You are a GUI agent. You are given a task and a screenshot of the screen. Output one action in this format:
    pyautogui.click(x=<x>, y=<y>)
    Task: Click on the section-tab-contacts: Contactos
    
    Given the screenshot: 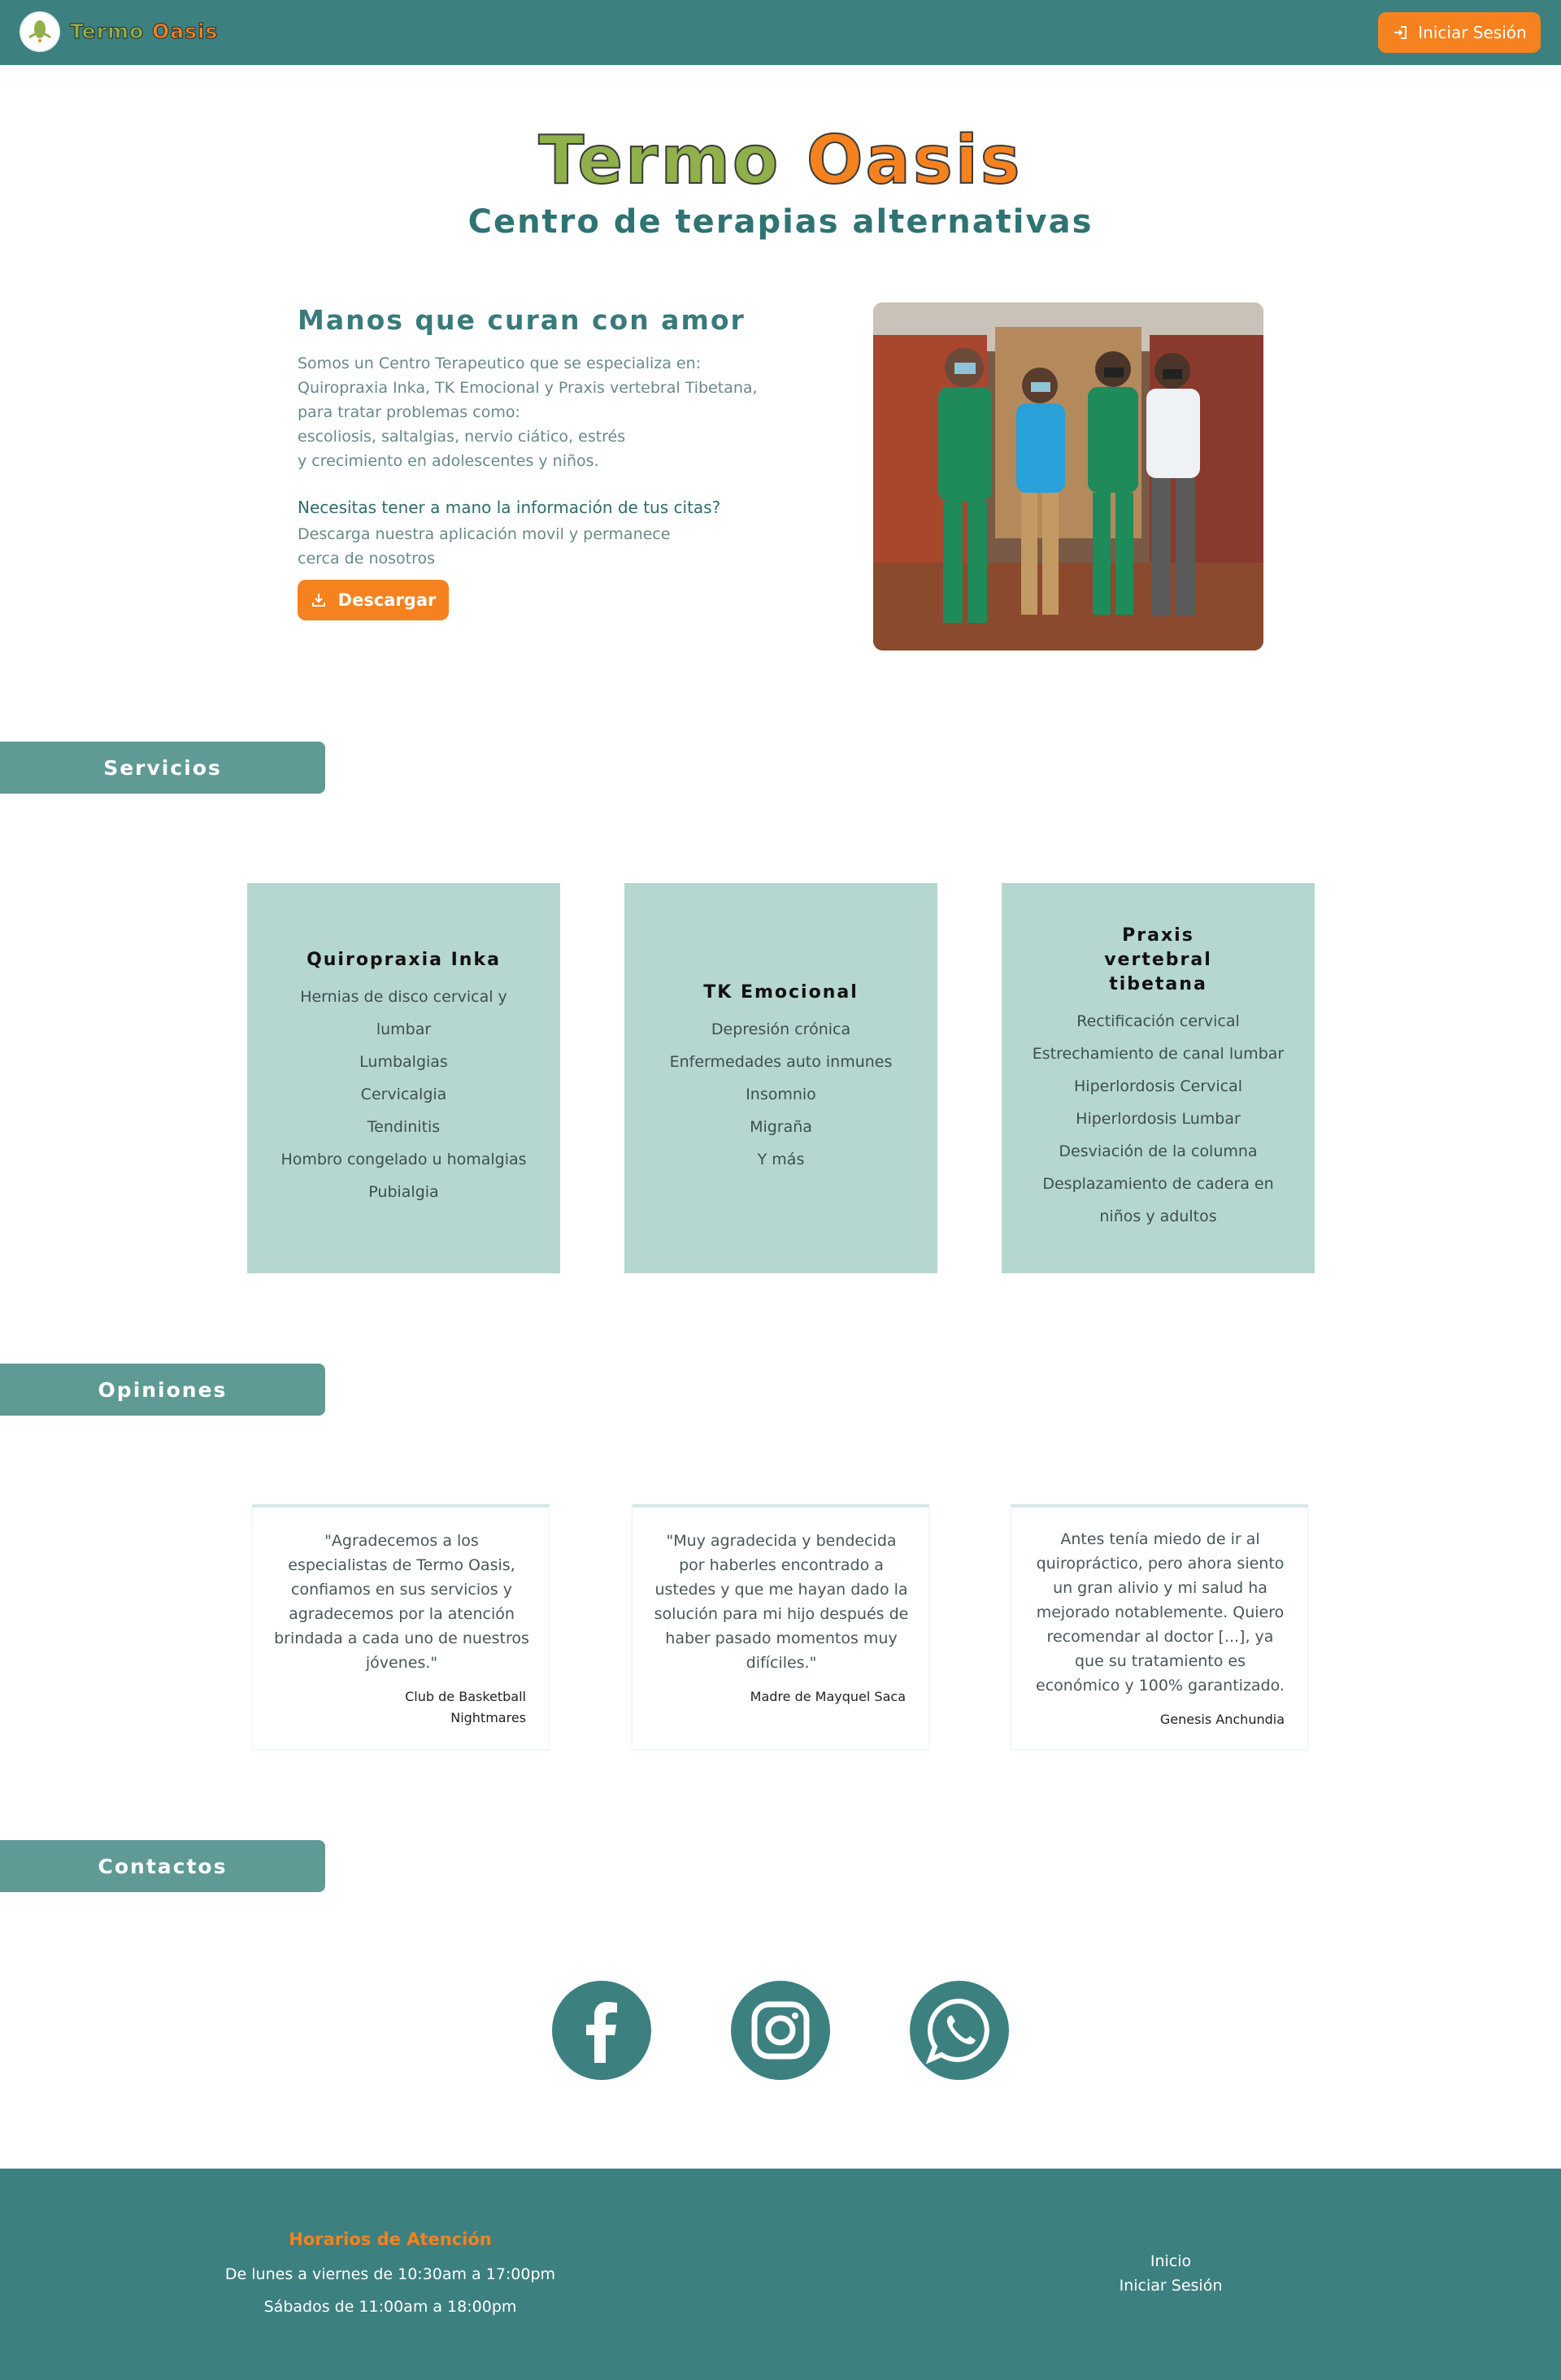 What is the action you would take?
    pyautogui.click(x=162, y=1866)
    